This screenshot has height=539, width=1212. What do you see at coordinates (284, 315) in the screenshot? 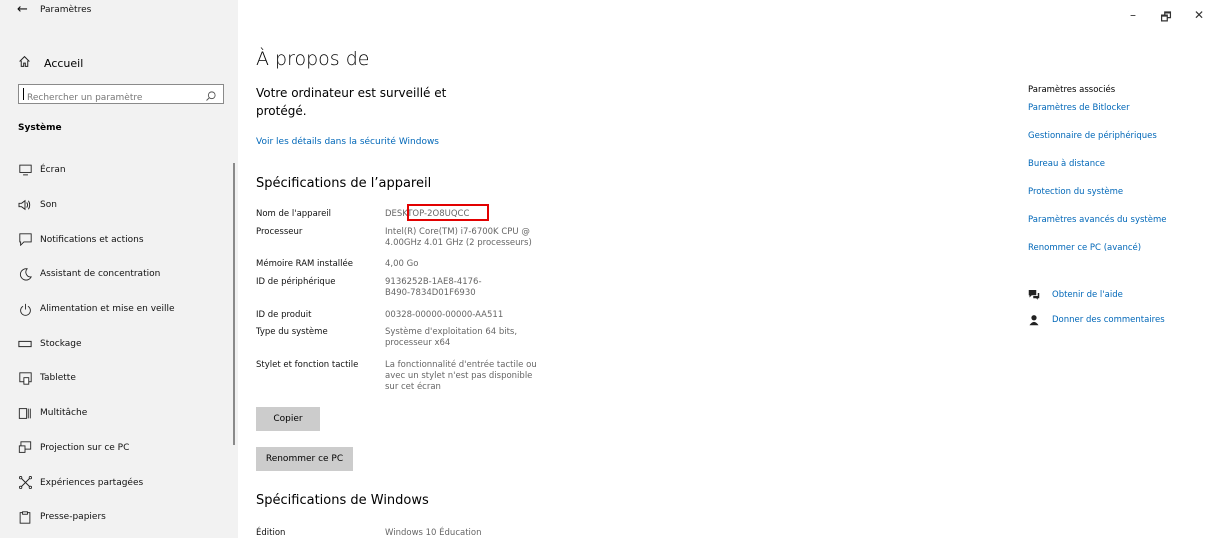
I see `spec-label: ID de produit` at bounding box center [284, 315].